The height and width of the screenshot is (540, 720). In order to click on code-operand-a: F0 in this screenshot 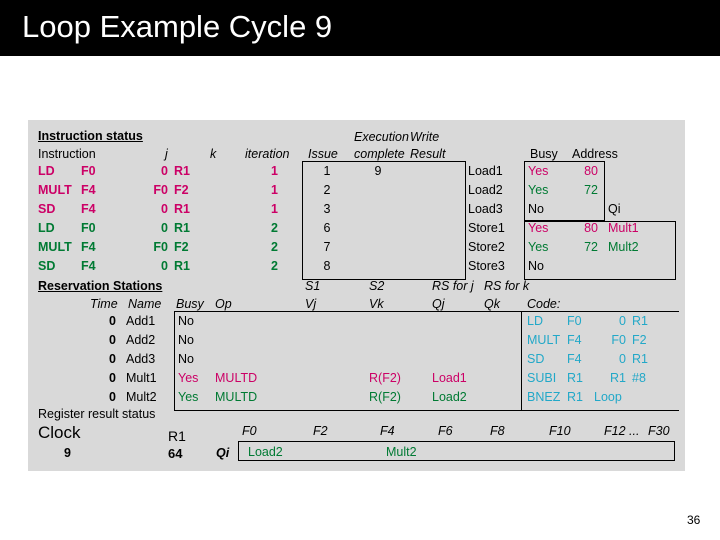, I will do `click(574, 321)`.